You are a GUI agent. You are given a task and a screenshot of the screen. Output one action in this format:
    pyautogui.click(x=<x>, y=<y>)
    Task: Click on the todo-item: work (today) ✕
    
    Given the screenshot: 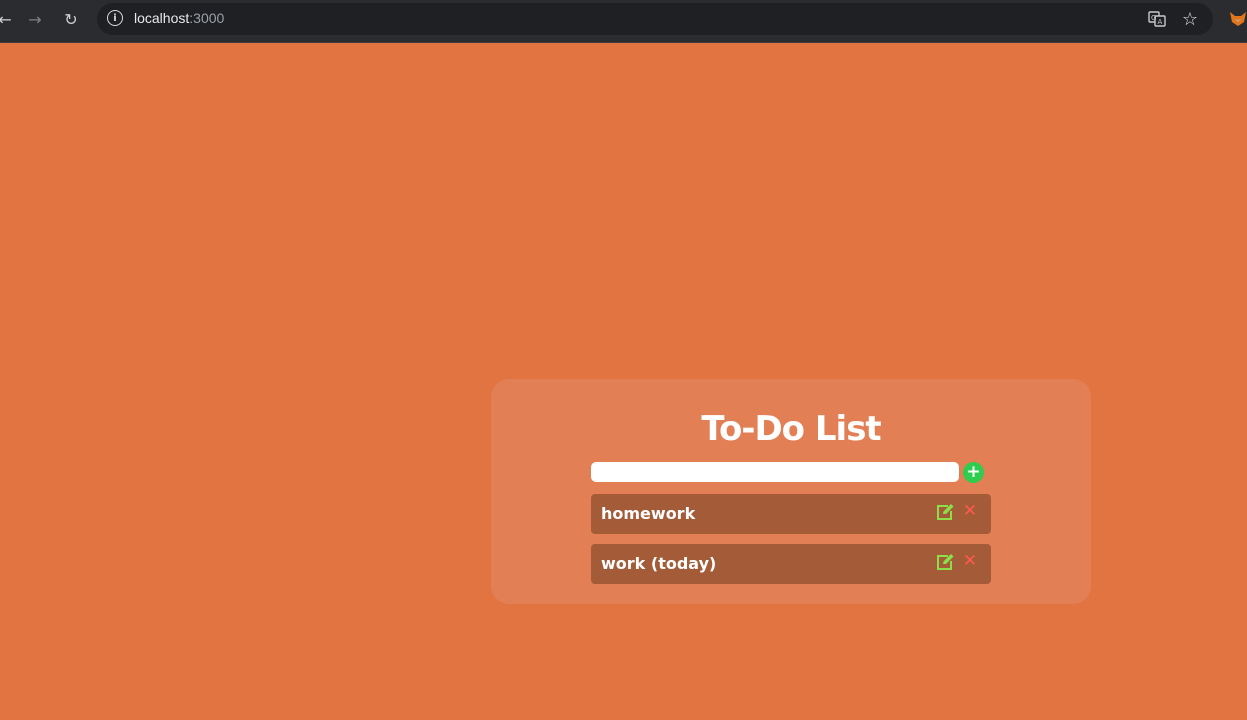 What is the action you would take?
    pyautogui.click(x=791, y=564)
    